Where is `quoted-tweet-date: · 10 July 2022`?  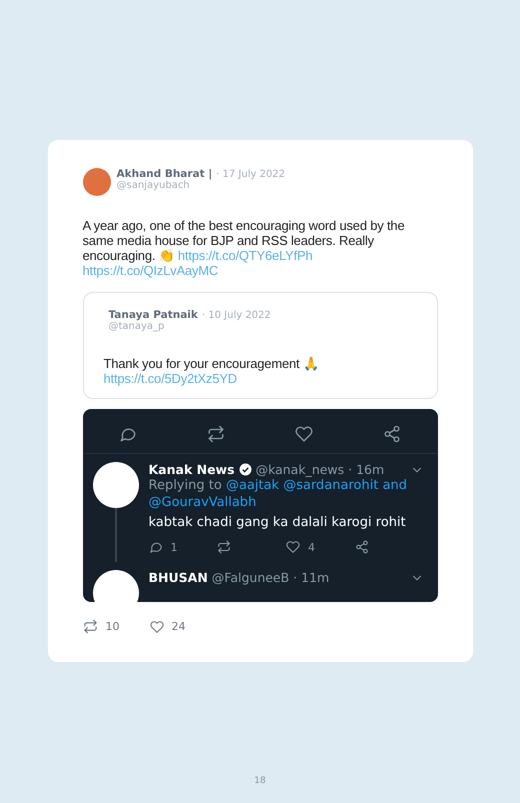 quoted-tweet-date: · 10 July 2022 is located at coordinates (236, 315).